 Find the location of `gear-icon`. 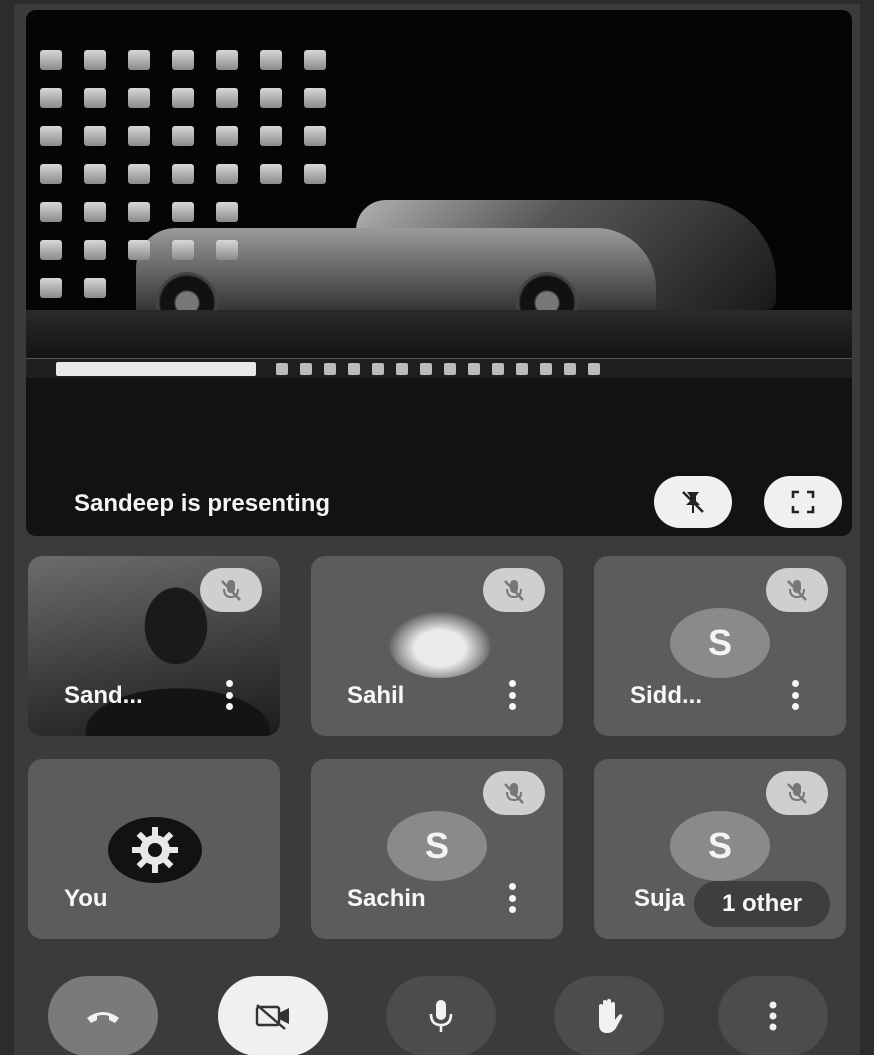

gear-icon is located at coordinates (155, 850).